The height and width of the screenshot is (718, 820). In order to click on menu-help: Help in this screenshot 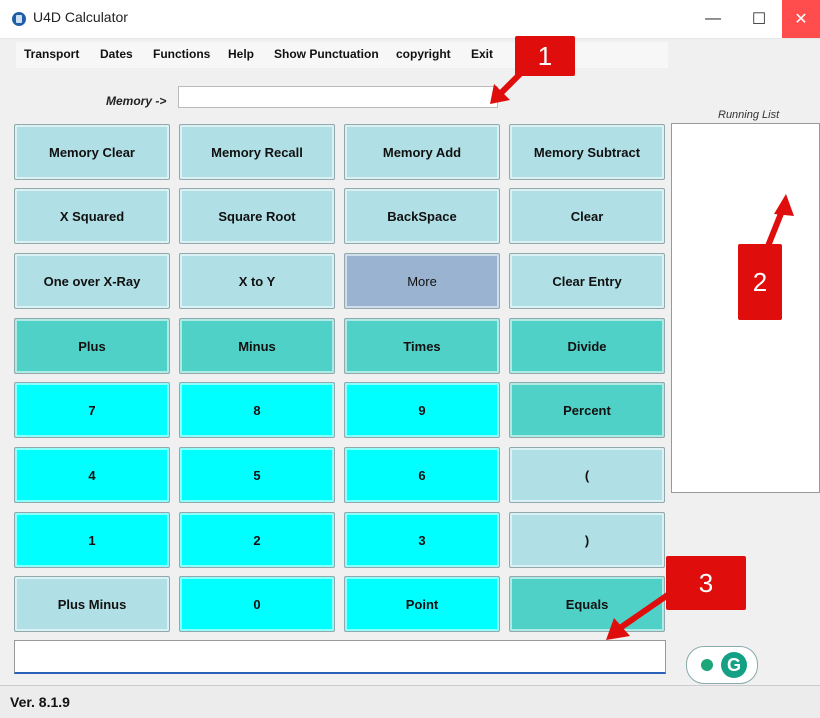, I will do `click(241, 54)`.